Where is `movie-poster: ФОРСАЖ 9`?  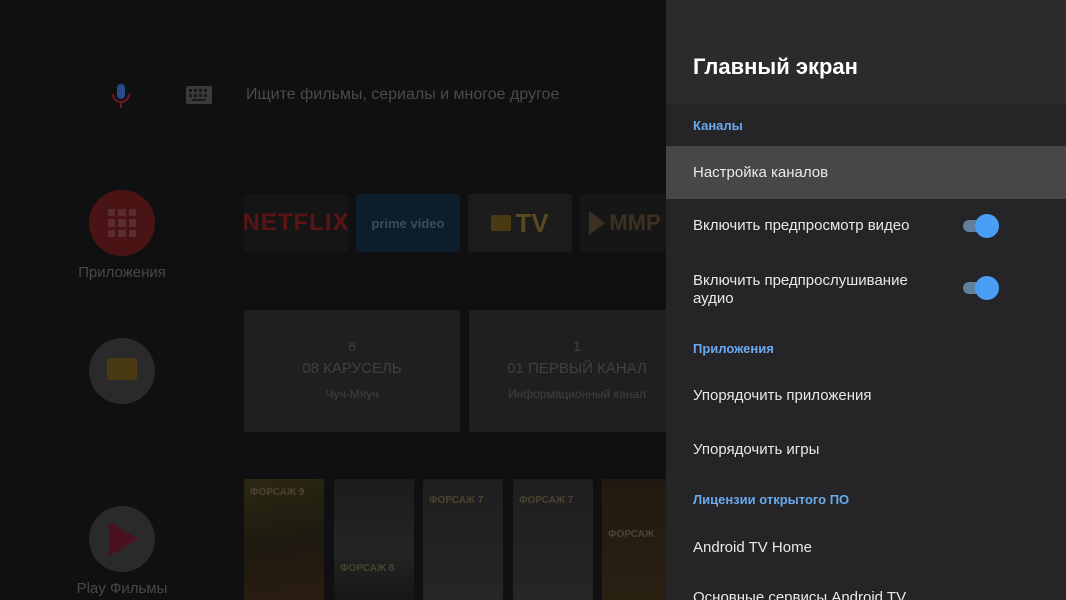
movie-poster: ФОРСАЖ 9 is located at coordinates (284, 539).